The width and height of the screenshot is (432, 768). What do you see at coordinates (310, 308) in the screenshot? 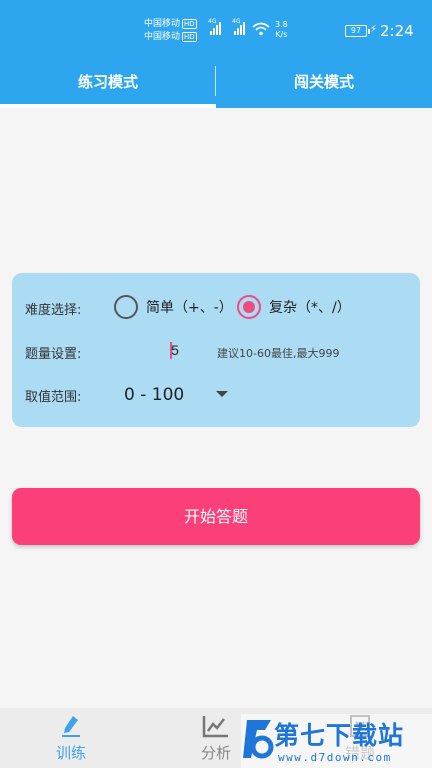
I see `difficulty-complex-label: 复杂（*、/）` at bounding box center [310, 308].